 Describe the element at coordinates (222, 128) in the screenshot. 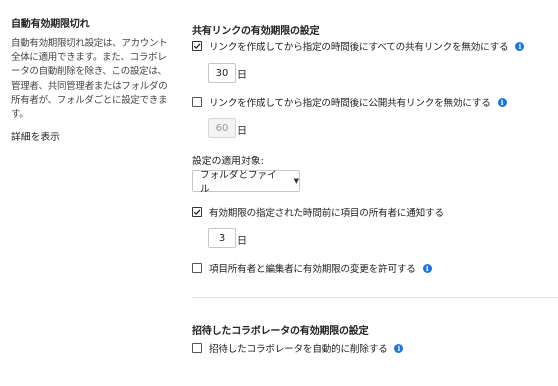

I see `expire-public-days-input: 60` at that location.